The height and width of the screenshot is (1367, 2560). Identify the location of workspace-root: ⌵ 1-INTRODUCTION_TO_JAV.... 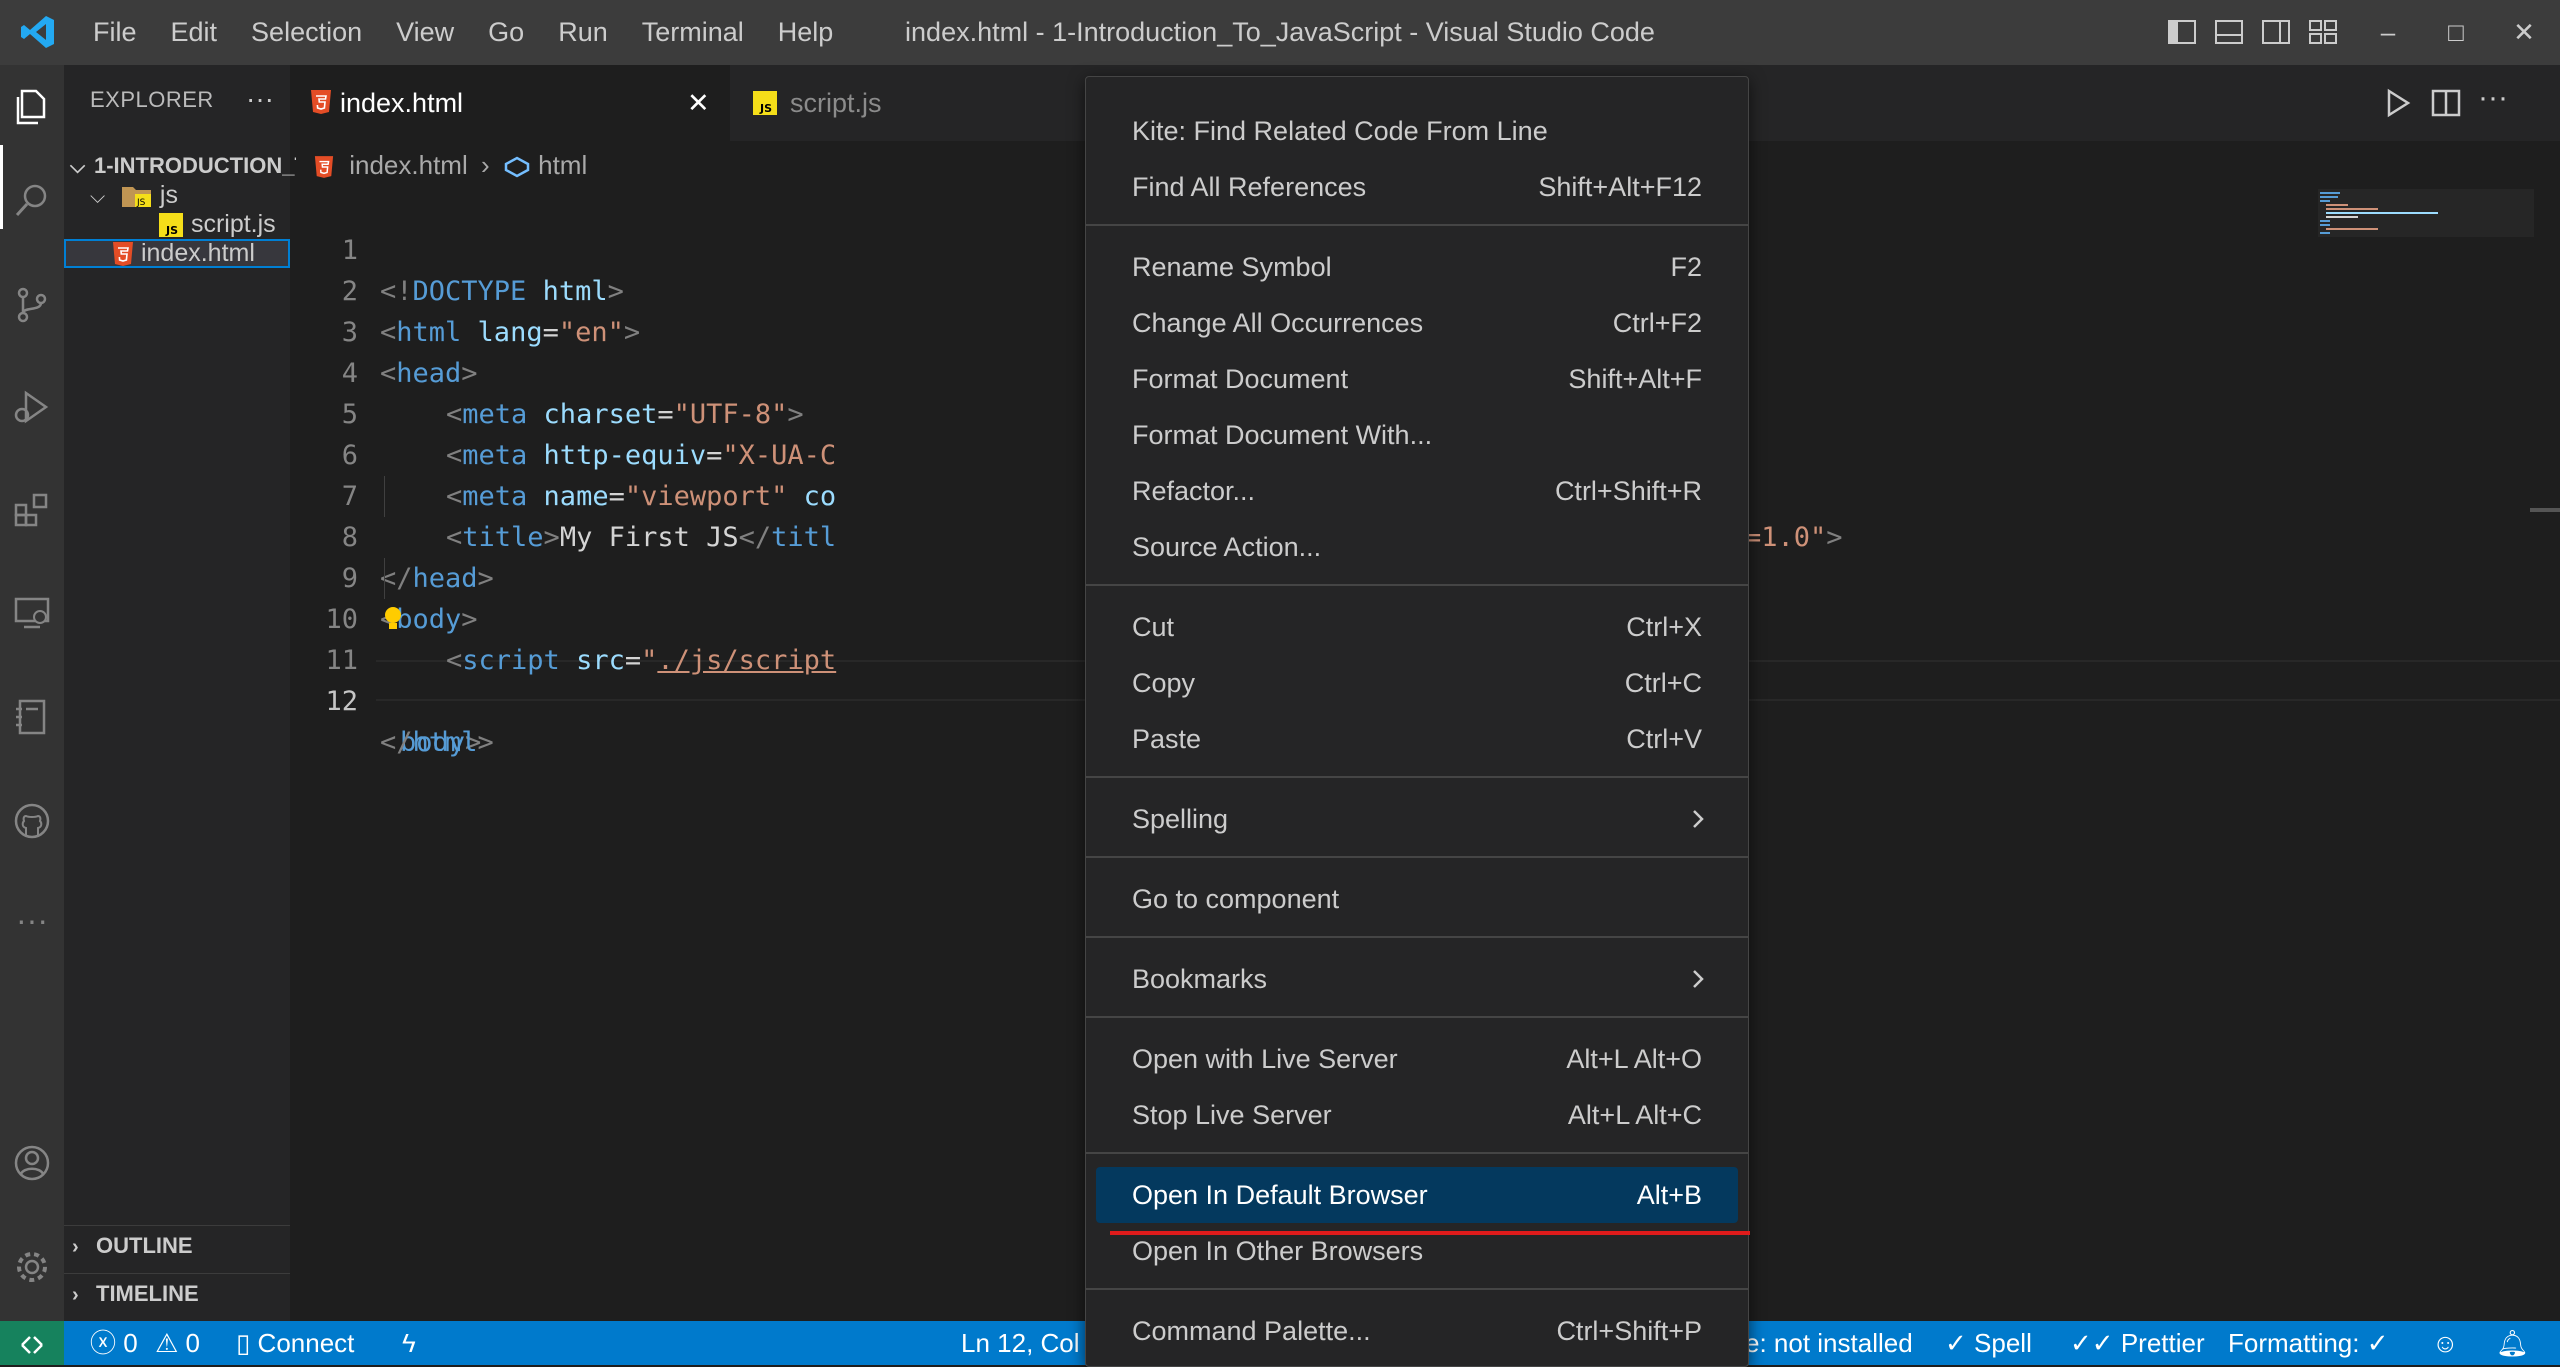
(180, 165).